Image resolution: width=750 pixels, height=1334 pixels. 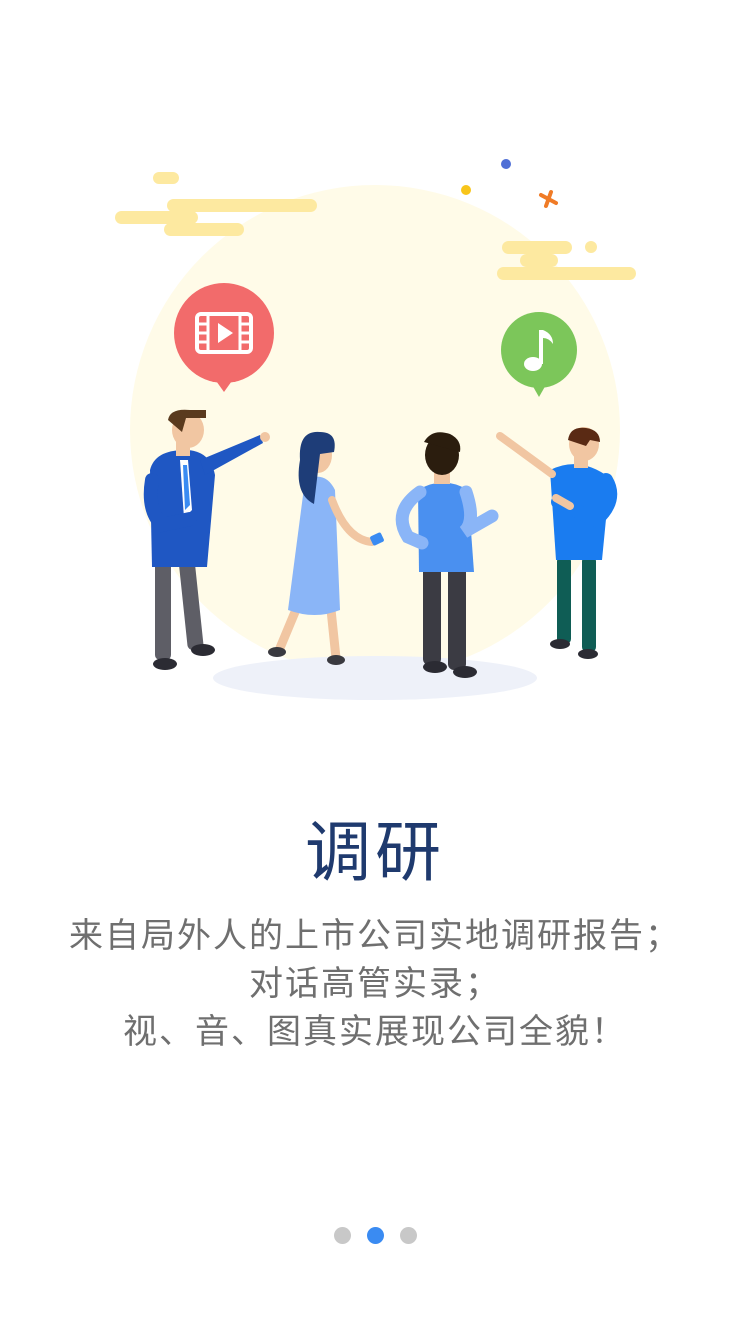 I want to click on description-line: 来自局外人的上市公司实地调研报告；, so click(x=375, y=936).